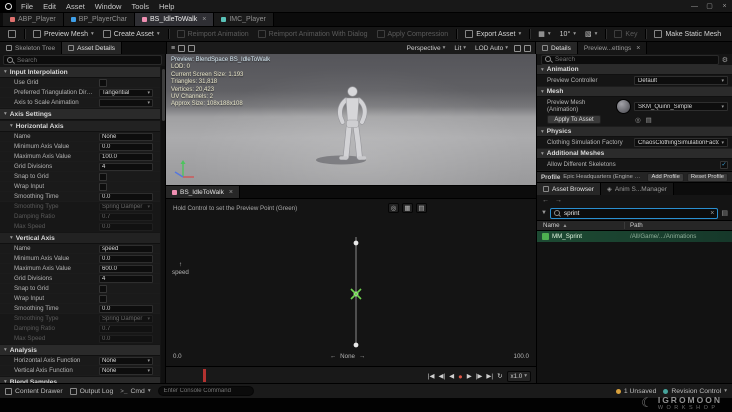 This screenshot has height=412, width=732. What do you see at coordinates (687, 34) in the screenshot?
I see `make-static-mesh-button: Make Static Mesh` at bounding box center [687, 34].